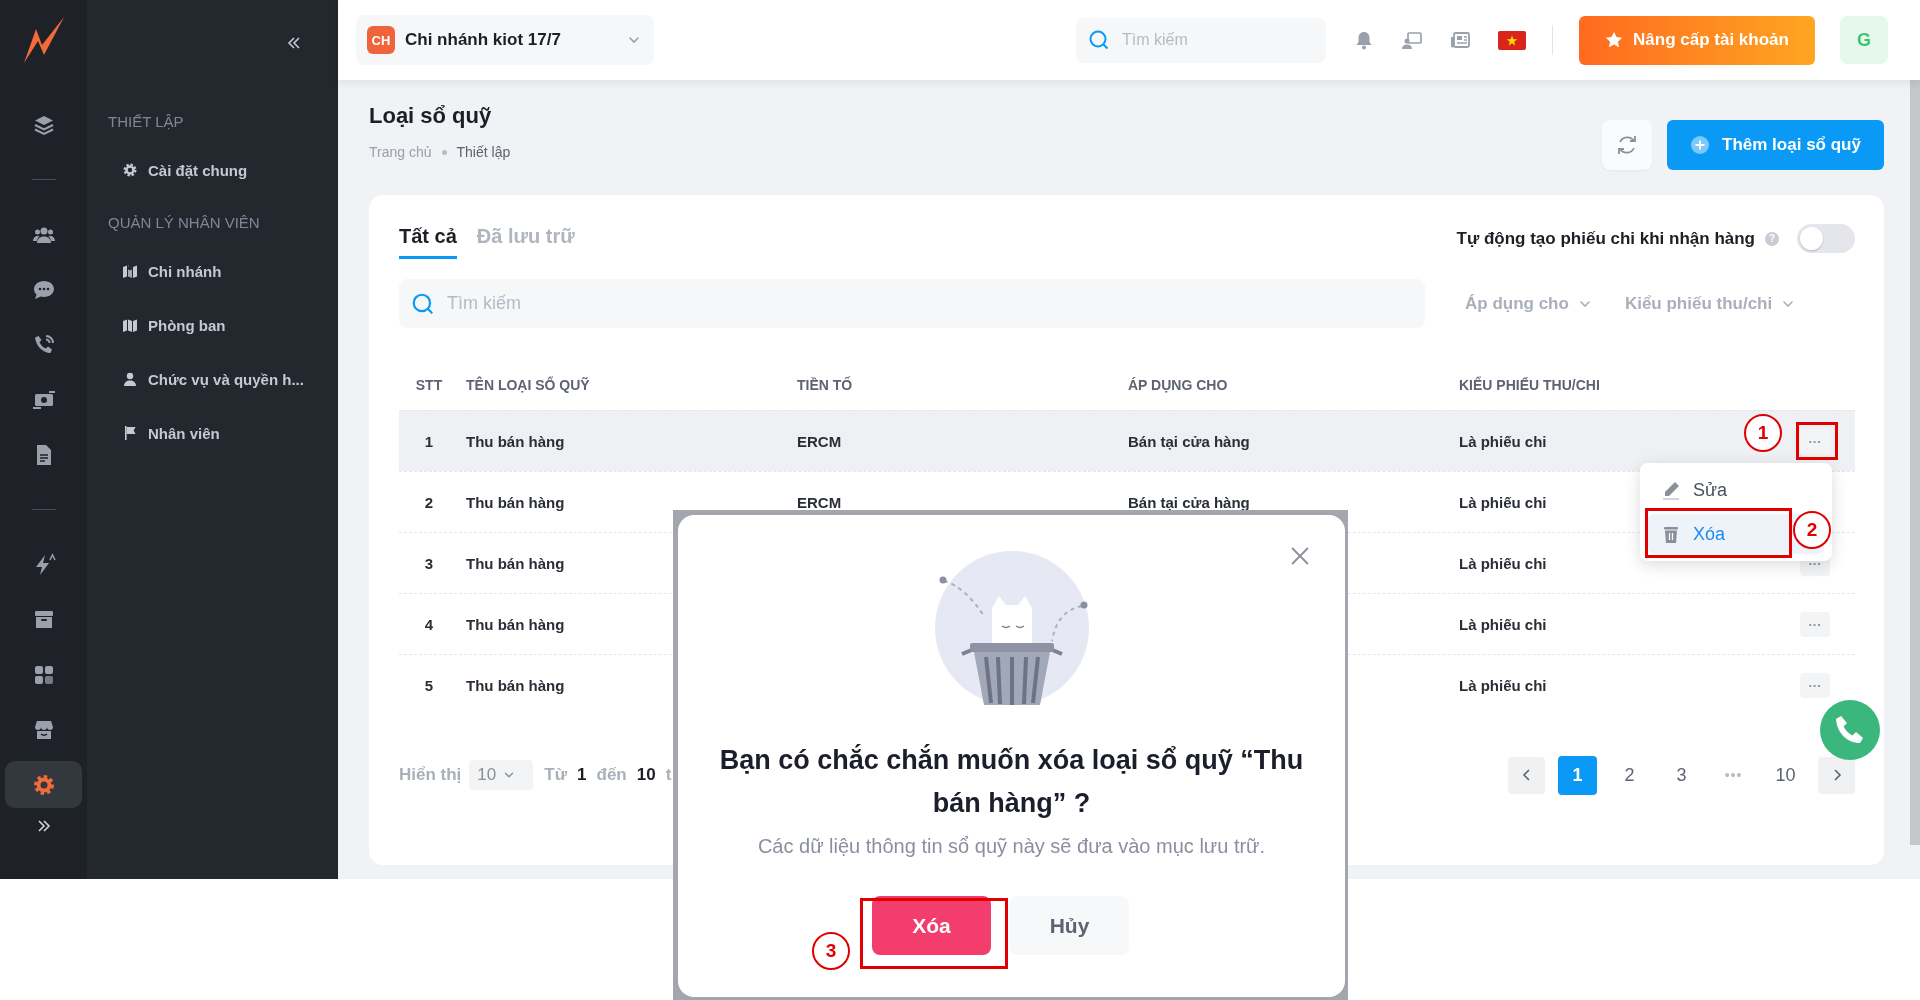 This screenshot has height=1000, width=1920. I want to click on pencil-icon, so click(1671, 490).